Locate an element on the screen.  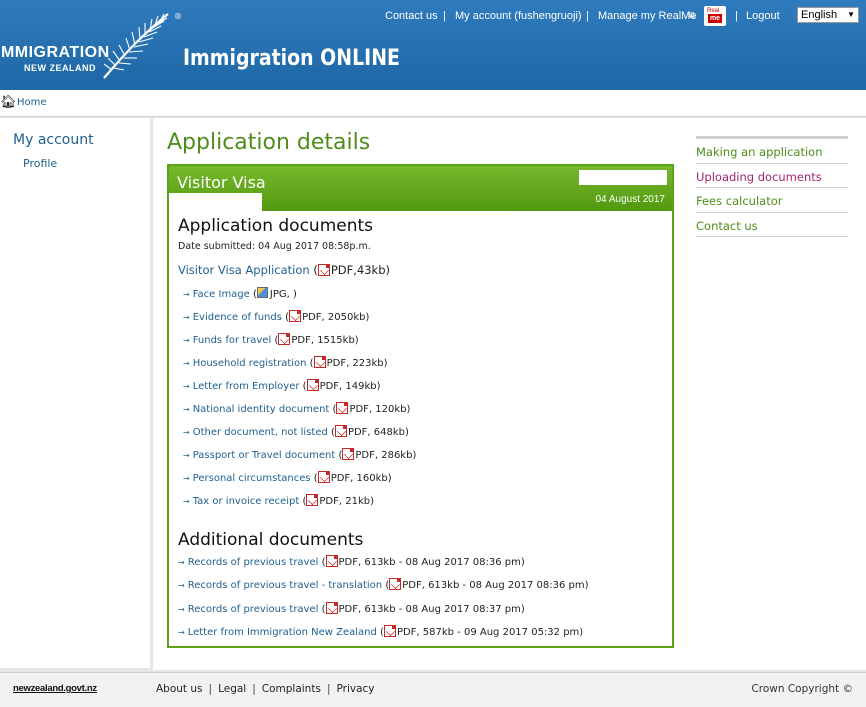
right-nav-item: Fees calculator is located at coordinates (772, 199).